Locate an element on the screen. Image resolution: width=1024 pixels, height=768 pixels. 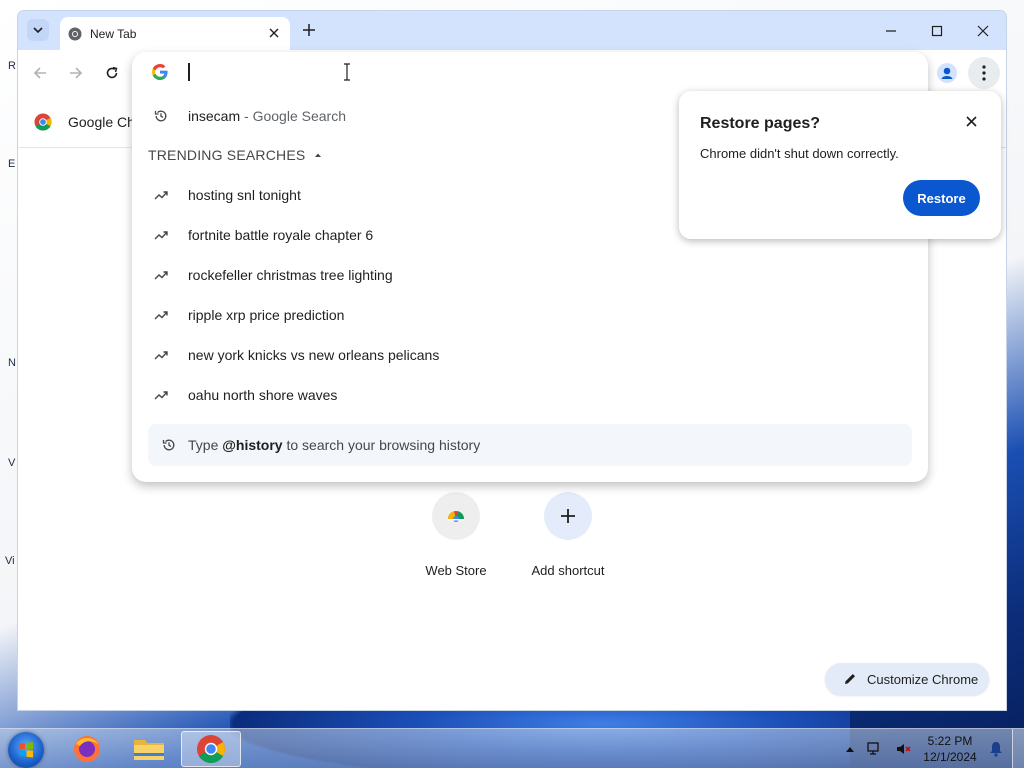
dialog-close-button is located at coordinates (971, 121).